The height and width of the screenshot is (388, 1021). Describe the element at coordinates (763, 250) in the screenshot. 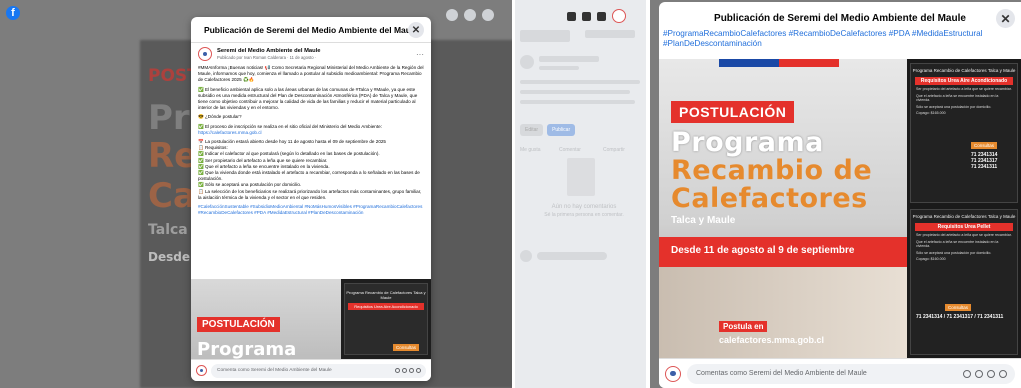

I see `poster-dates: Desde 11 de agosto al 9 de septiembre` at that location.